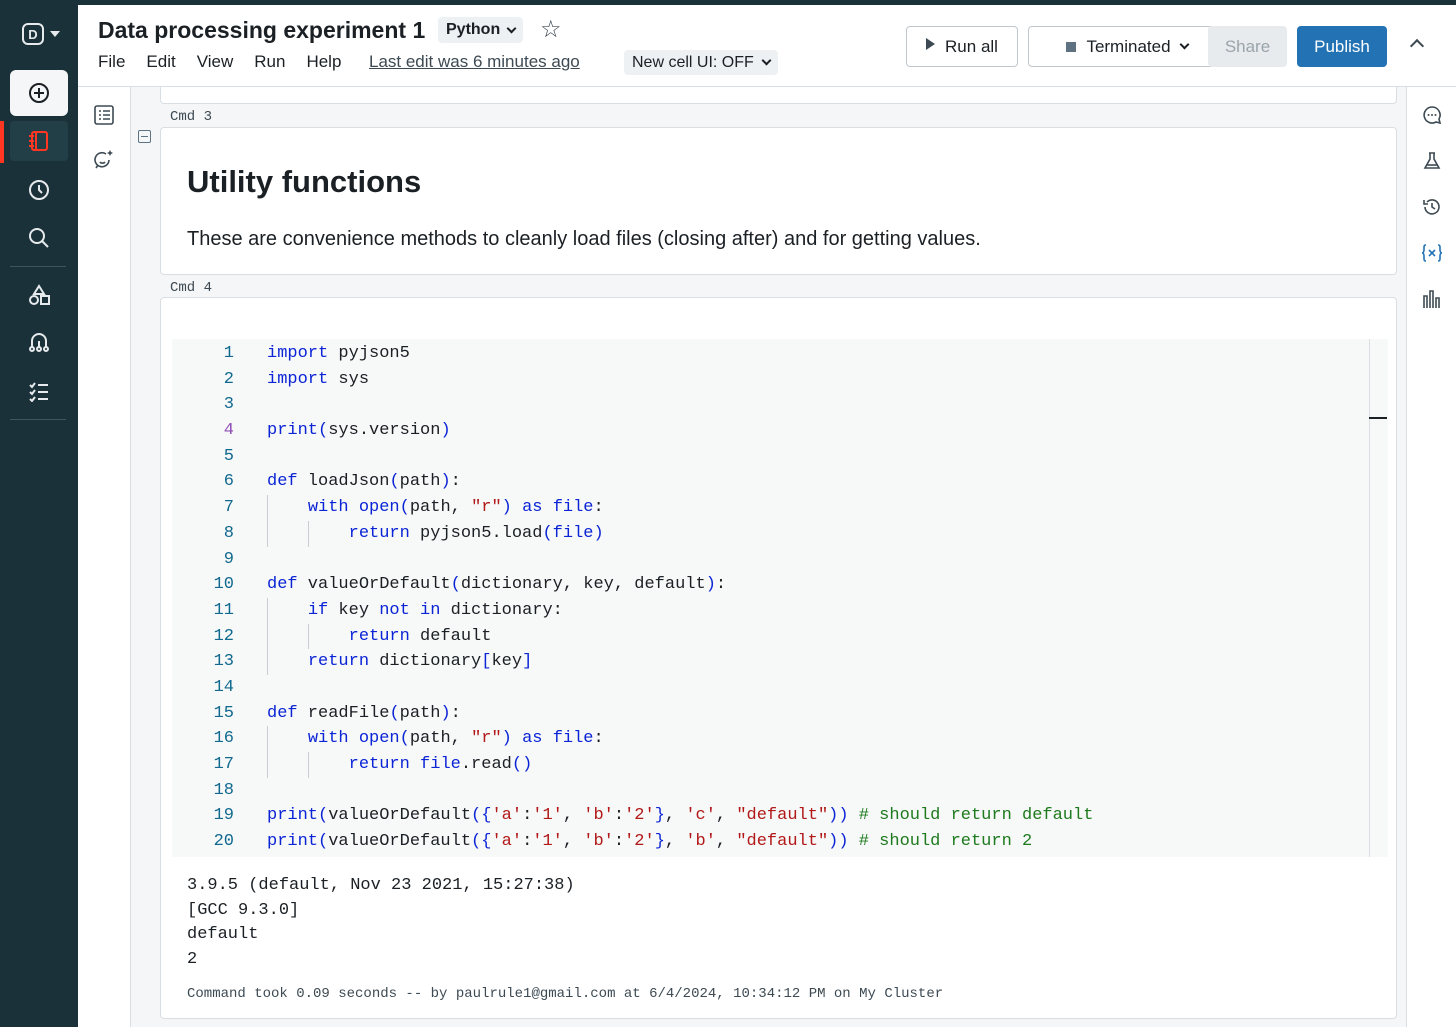  I want to click on line-number: 9, so click(228, 559).